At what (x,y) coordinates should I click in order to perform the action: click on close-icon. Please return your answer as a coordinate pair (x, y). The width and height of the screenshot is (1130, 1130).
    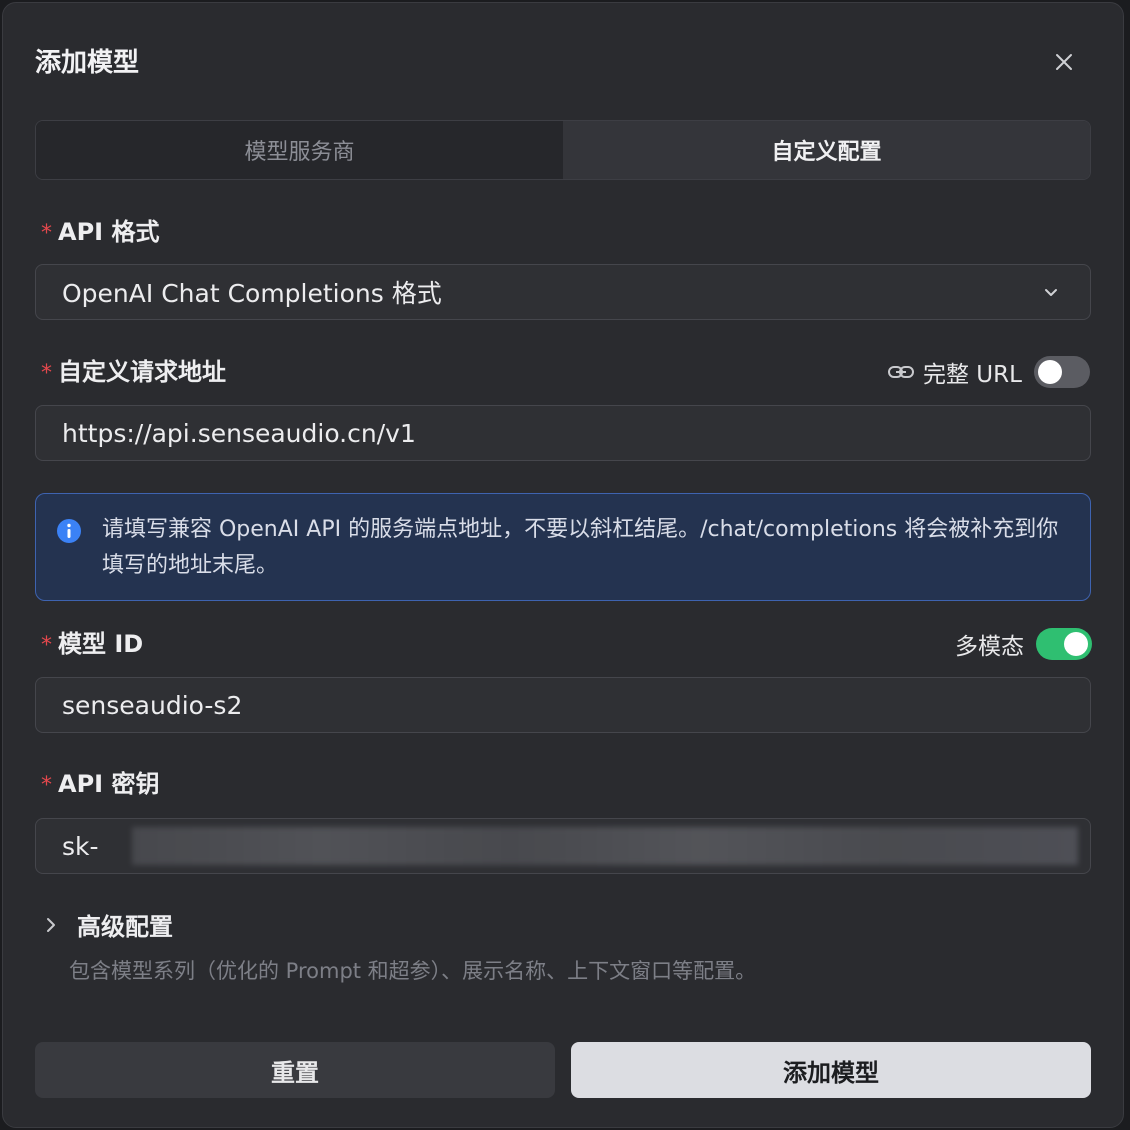
    Looking at the image, I should click on (1064, 62).